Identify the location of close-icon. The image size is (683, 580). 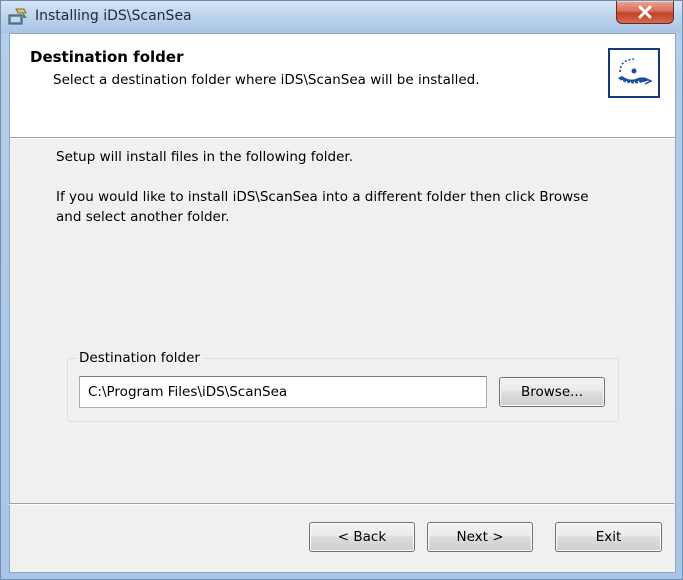
(645, 12).